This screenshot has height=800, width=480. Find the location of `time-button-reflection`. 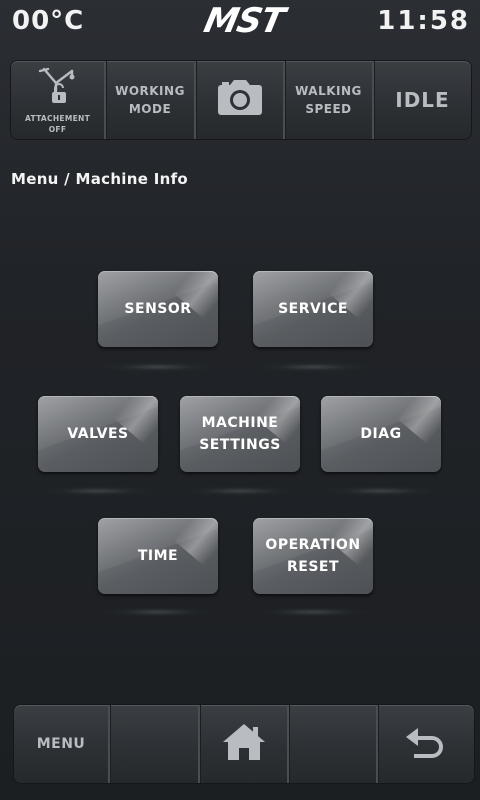

time-button-reflection is located at coordinates (158, 612).